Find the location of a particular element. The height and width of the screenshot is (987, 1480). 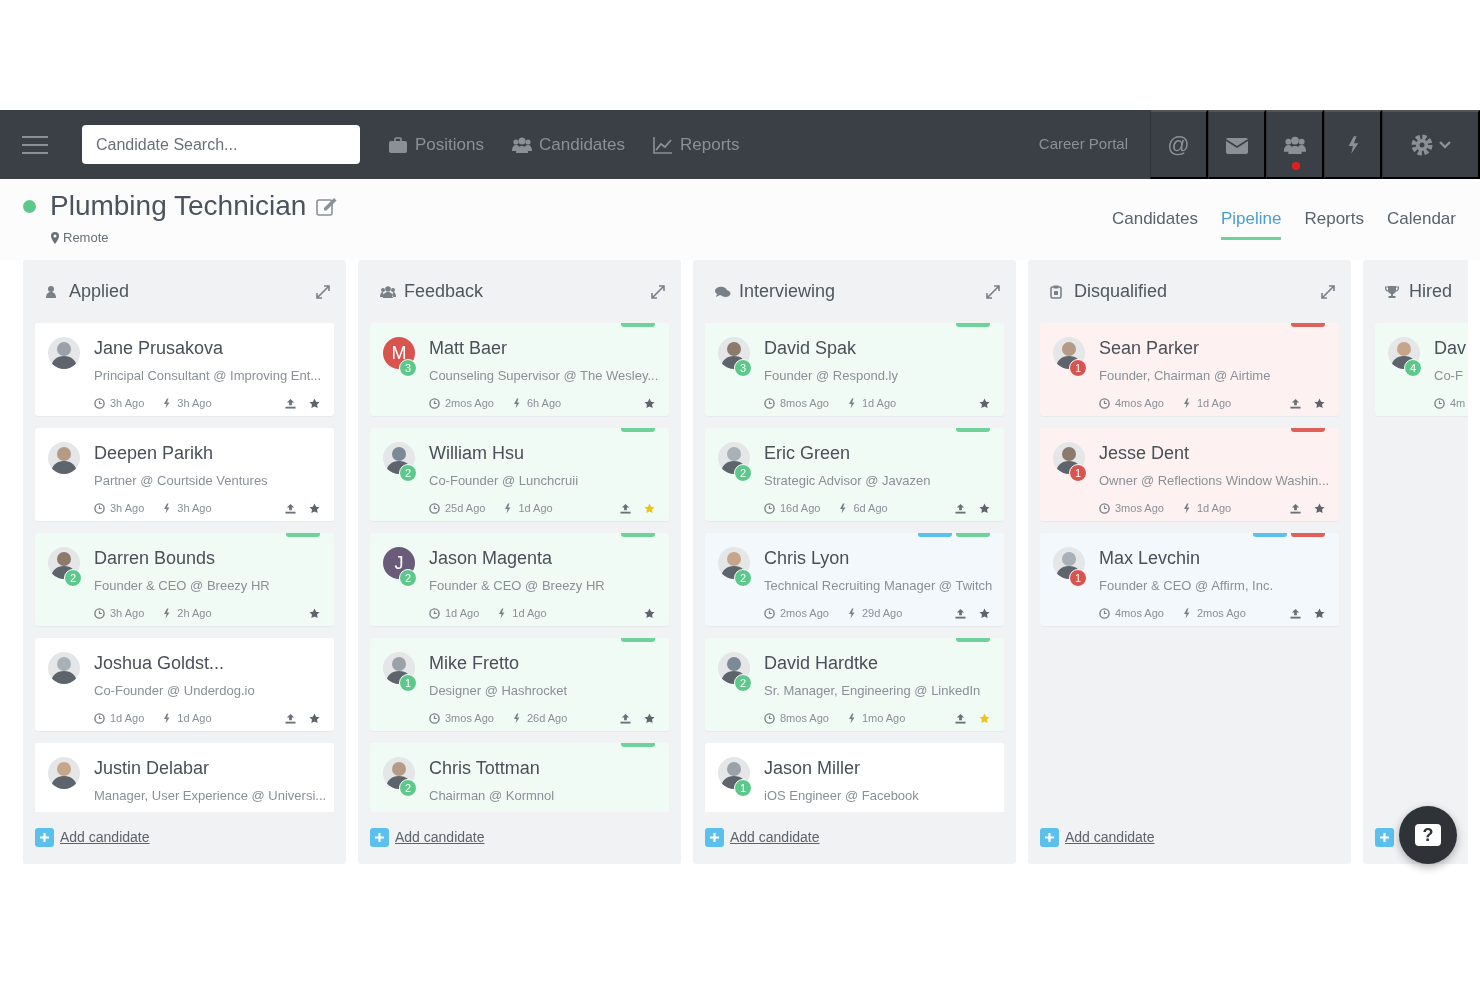

candidate-card: 2 Darren Bounds Founder & CEO @ Breezy HR 3h Ago 2h Ago is located at coordinates (184, 579).